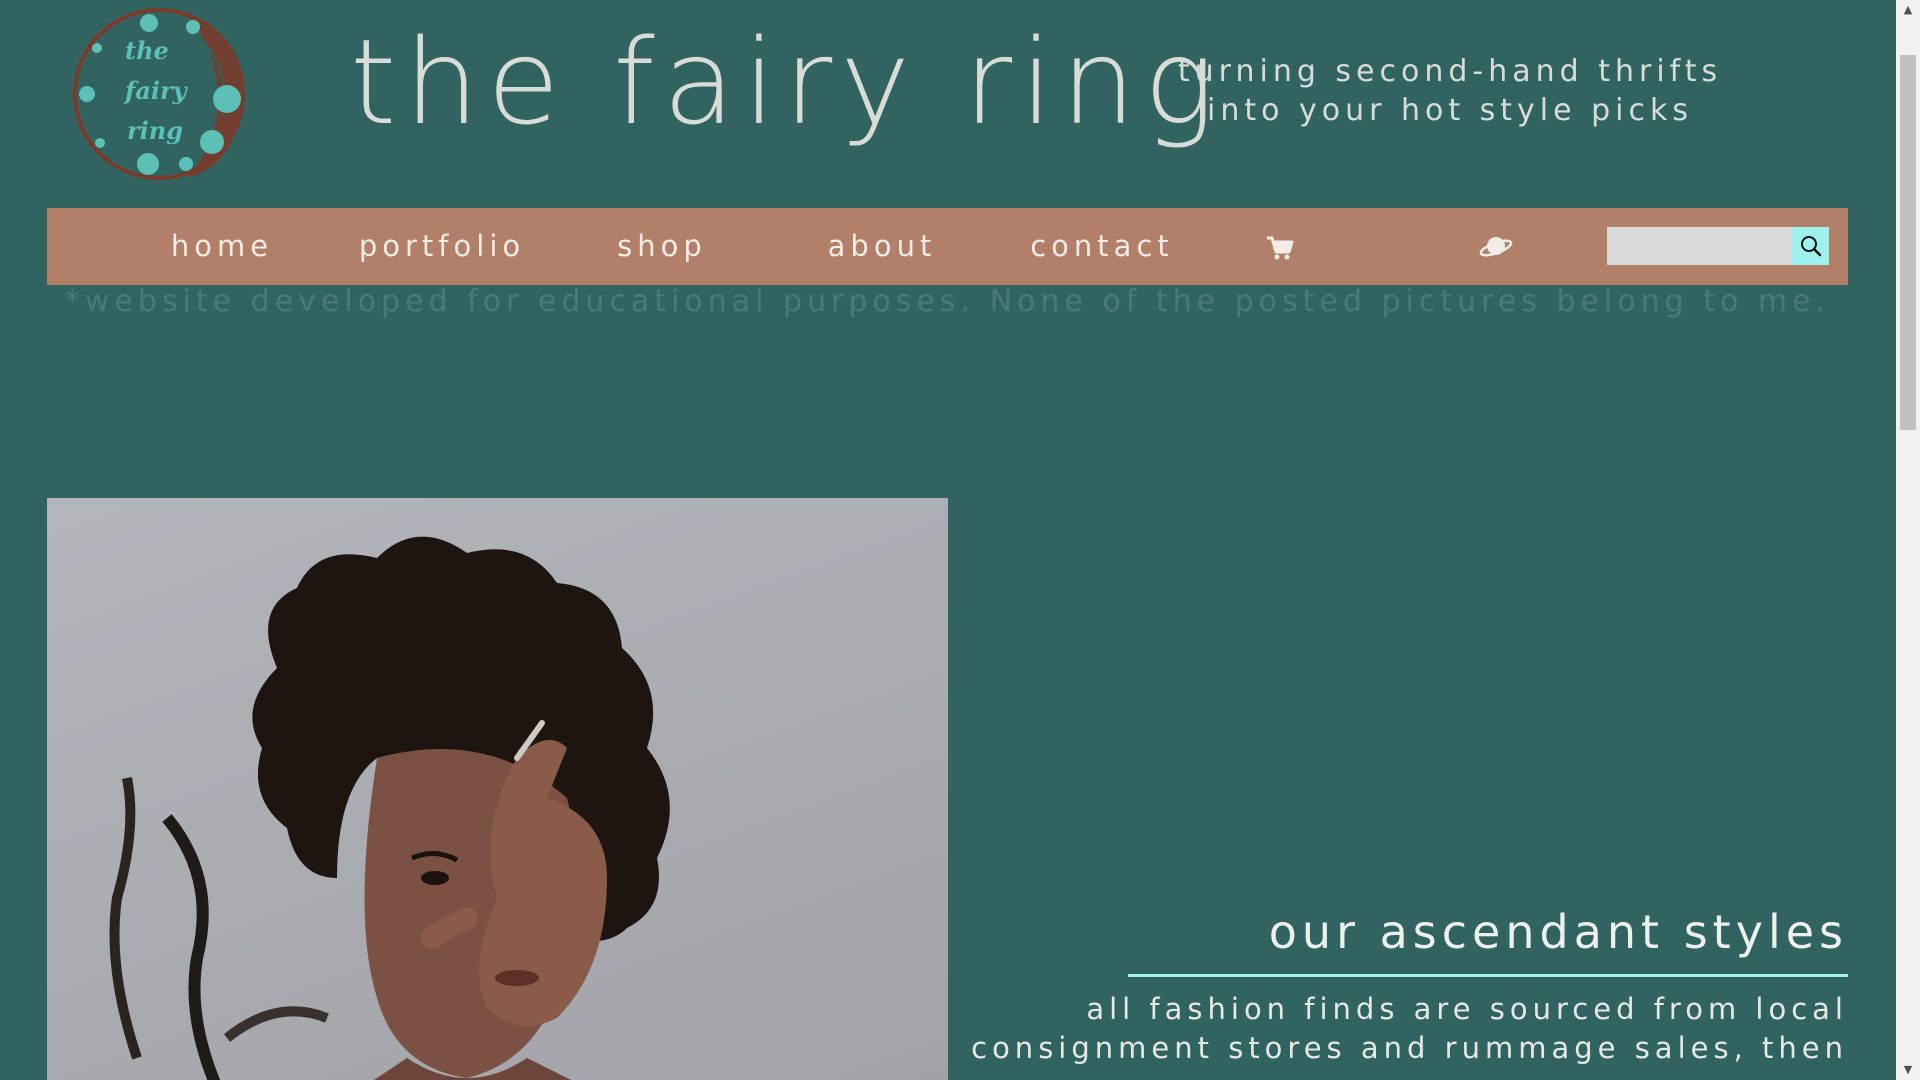  What do you see at coordinates (1558, 932) in the screenshot?
I see `section-title: our ascendant styles` at bounding box center [1558, 932].